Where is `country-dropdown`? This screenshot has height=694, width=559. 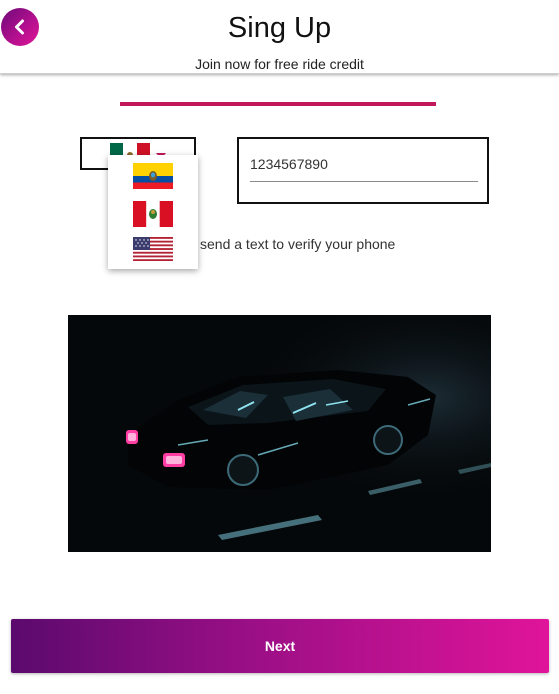
country-dropdown is located at coordinates (153, 212).